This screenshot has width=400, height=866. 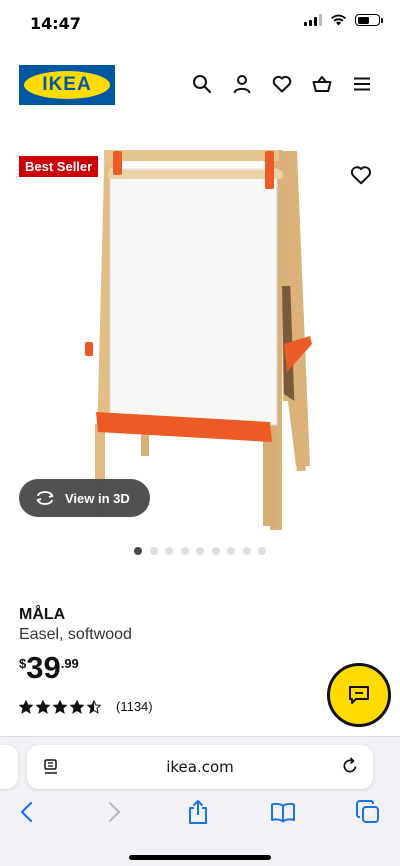 I want to click on status-icons, so click(x=343, y=20).